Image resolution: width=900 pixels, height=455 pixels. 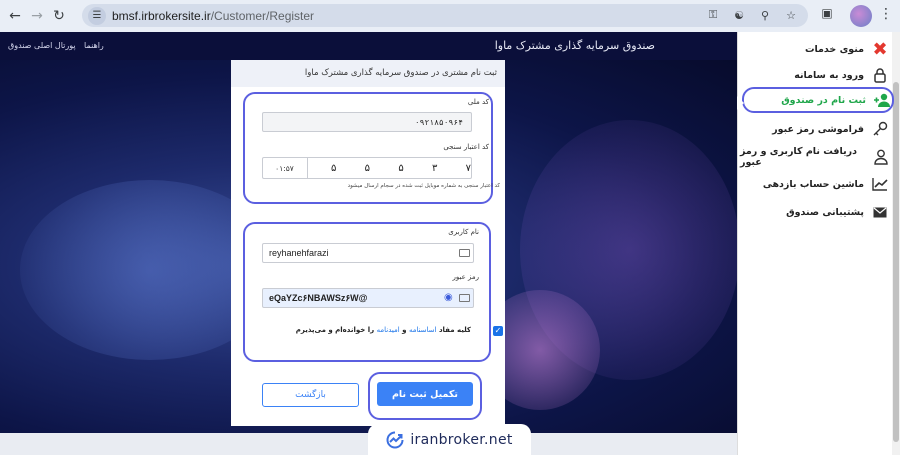 What do you see at coordinates (448, 297) in the screenshot?
I see `show-password-icon: ◉` at bounding box center [448, 297].